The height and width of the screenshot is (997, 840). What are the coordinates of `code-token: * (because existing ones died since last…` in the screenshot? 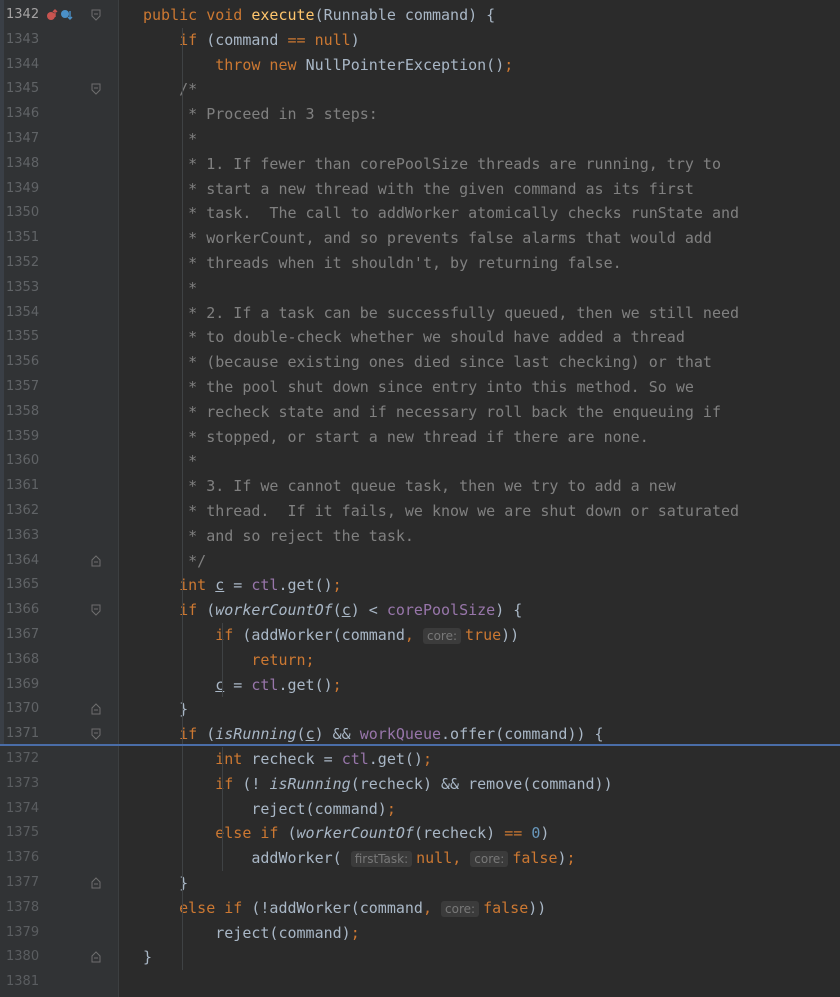 It's located at (450, 362).